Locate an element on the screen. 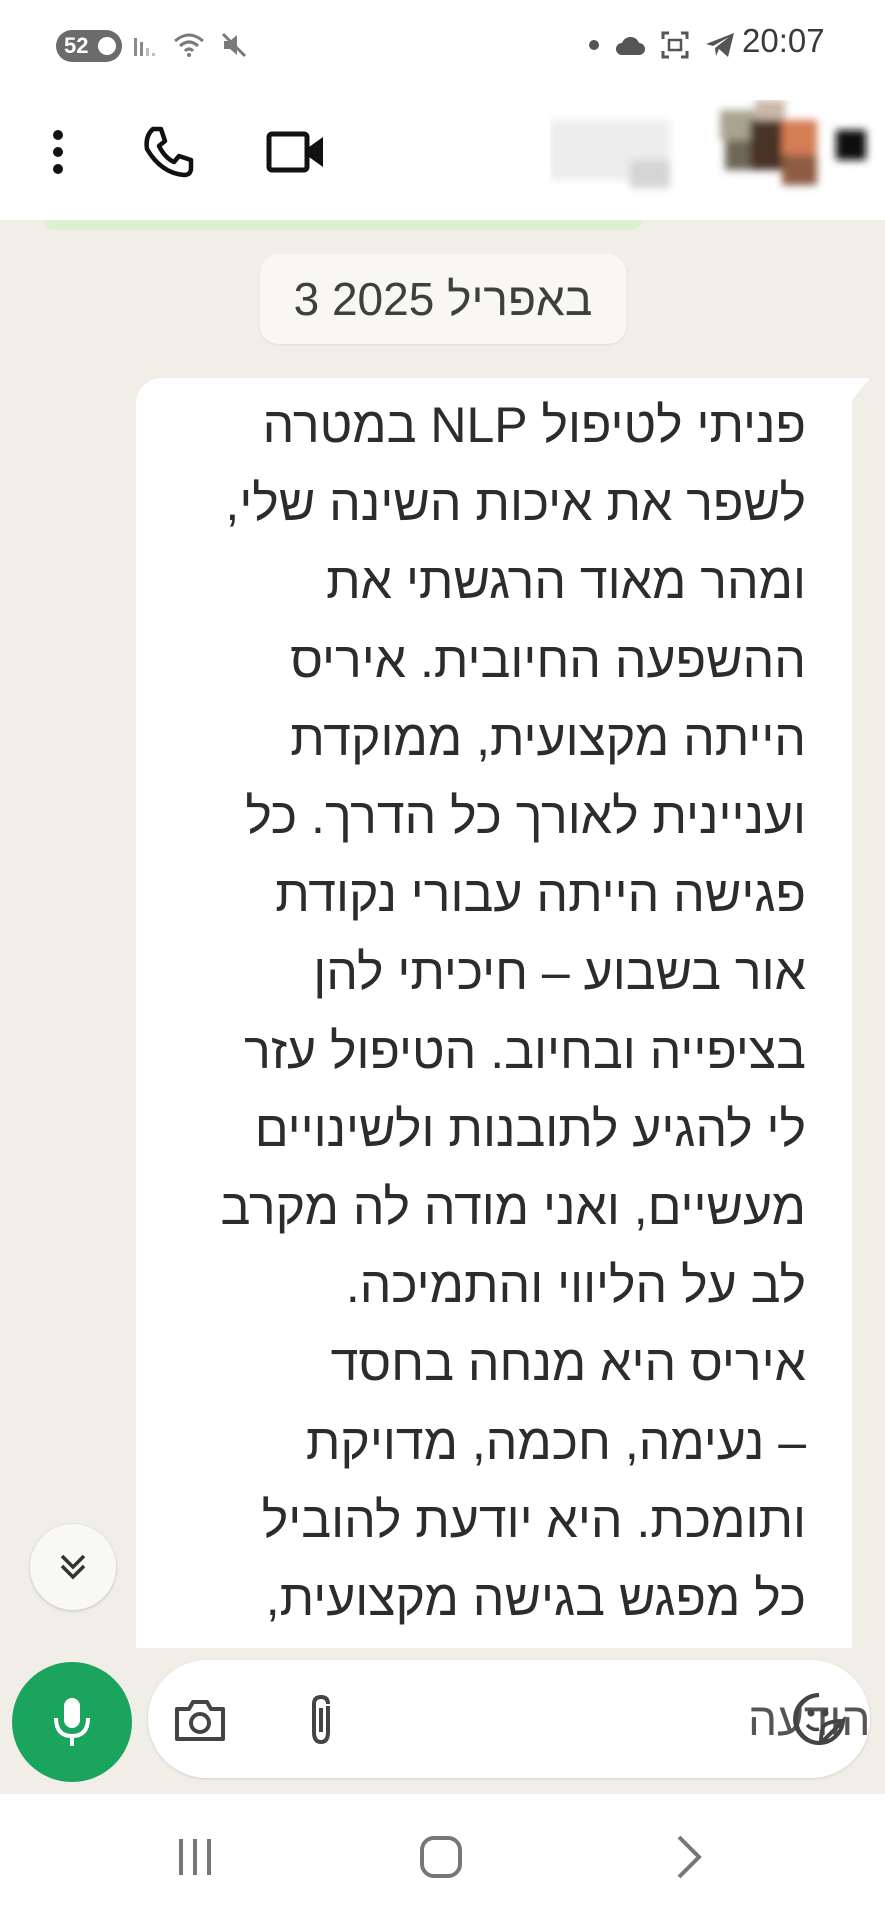  back-button is located at coordinates (689, 1857).